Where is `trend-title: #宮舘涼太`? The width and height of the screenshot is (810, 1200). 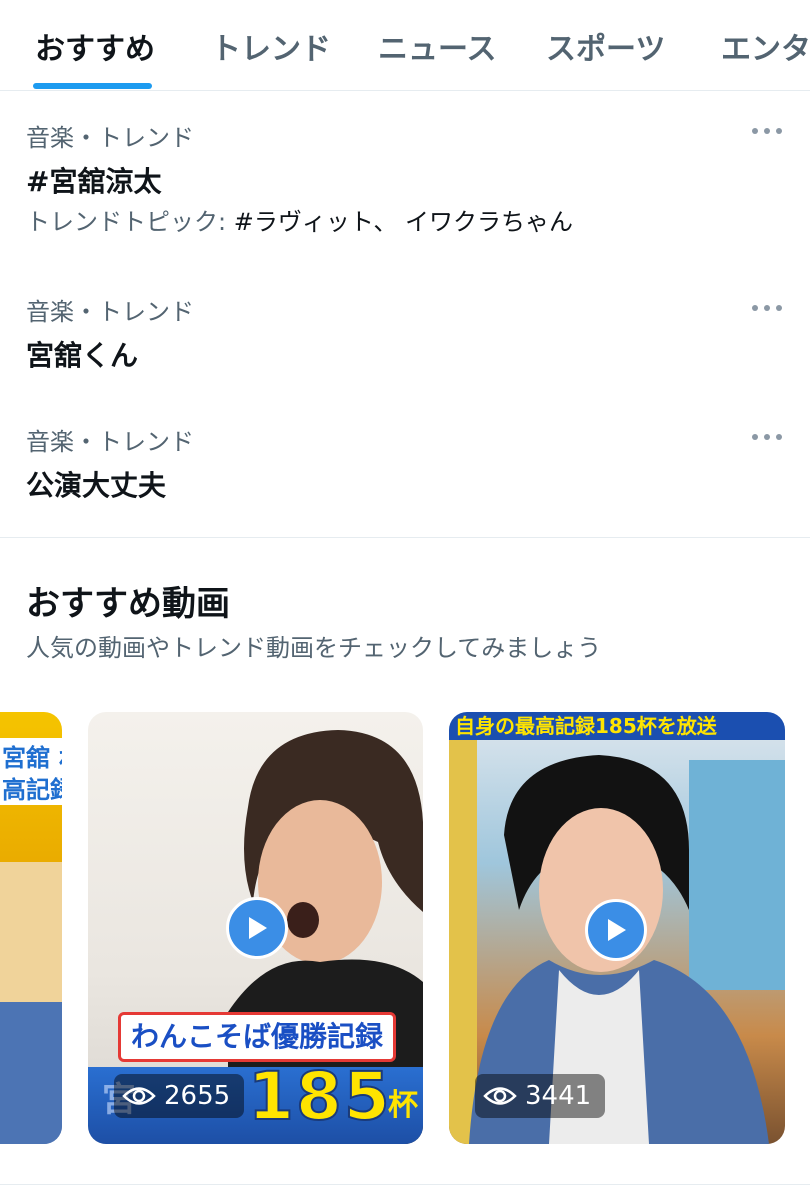 trend-title: #宮舘涼太 is located at coordinates (94, 181).